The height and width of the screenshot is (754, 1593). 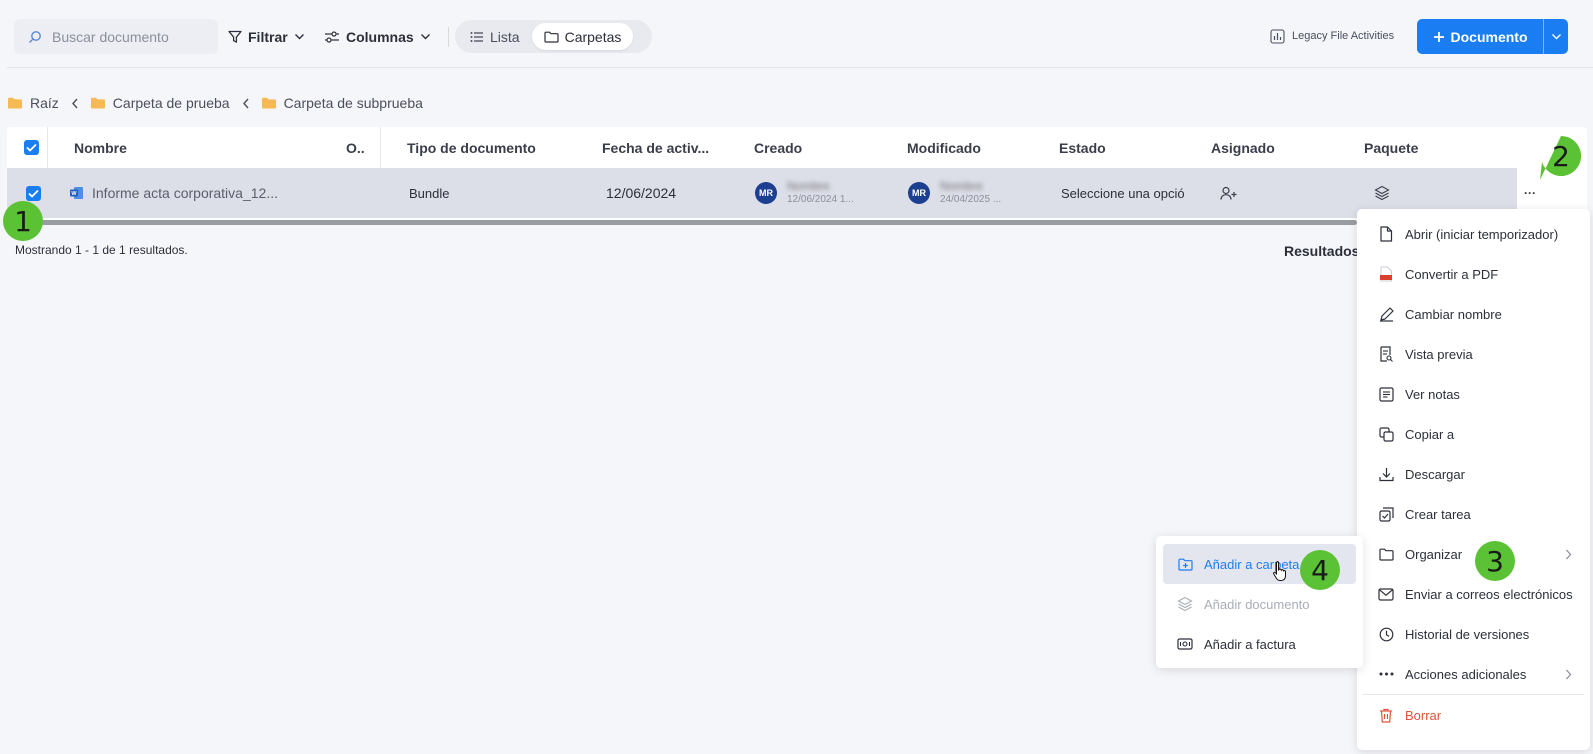 I want to click on step-marker-2: 2, so click(x=1561, y=156).